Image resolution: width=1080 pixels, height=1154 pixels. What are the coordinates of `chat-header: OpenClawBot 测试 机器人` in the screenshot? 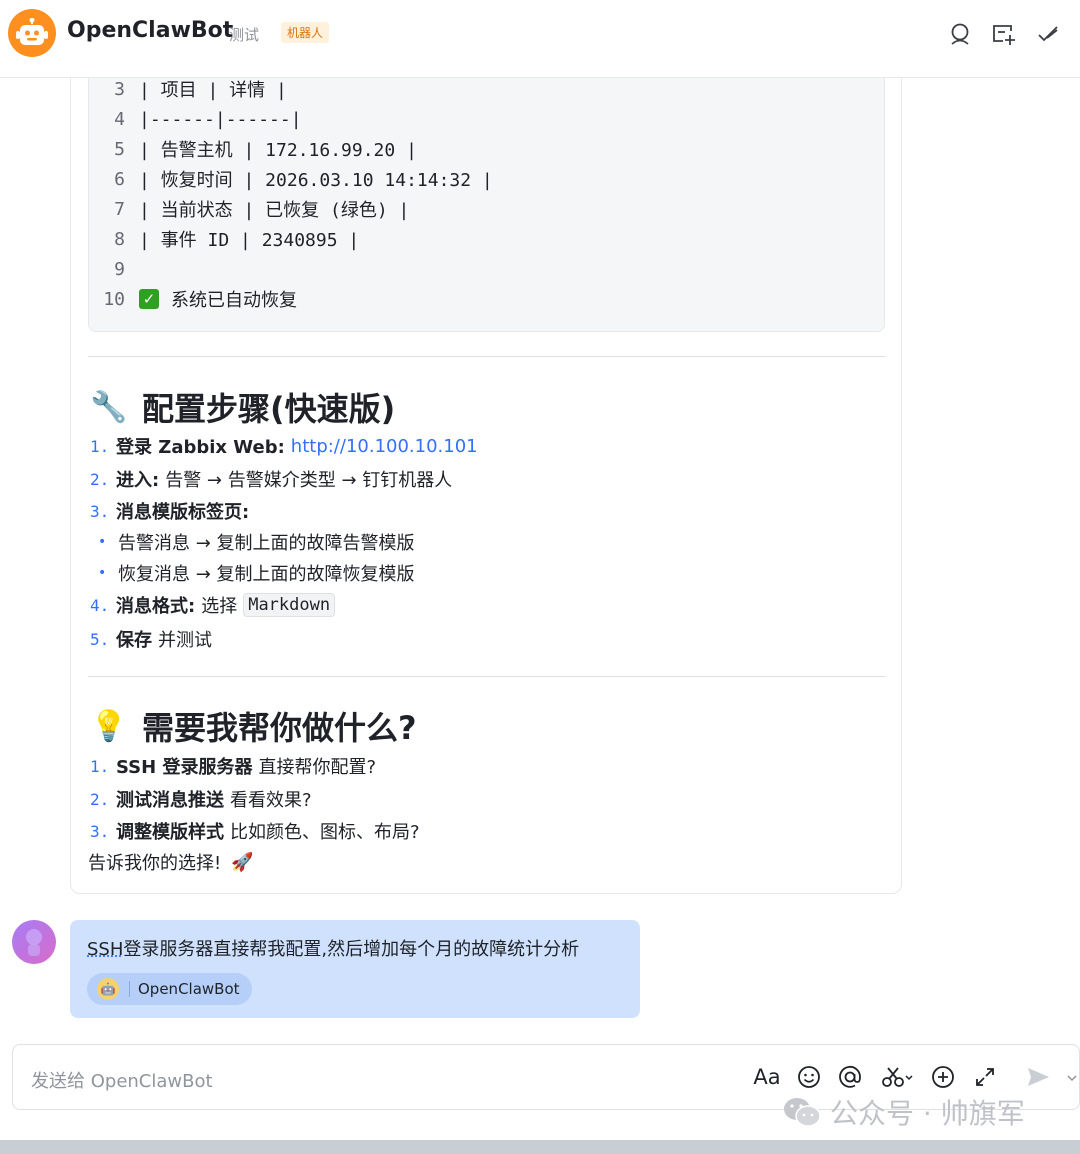 It's located at (540, 39).